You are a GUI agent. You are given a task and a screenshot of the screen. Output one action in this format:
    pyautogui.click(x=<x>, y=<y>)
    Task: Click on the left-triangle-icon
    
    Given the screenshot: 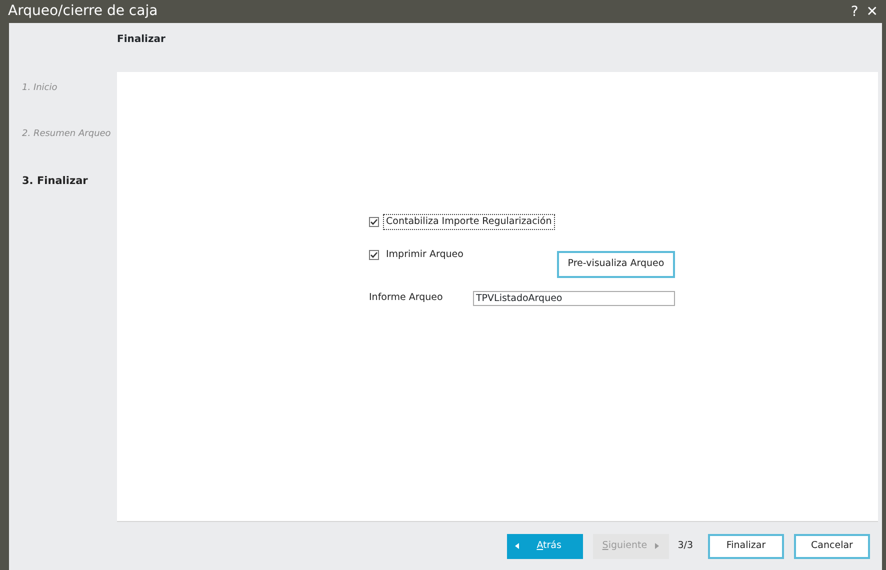 What is the action you would take?
    pyautogui.click(x=516, y=545)
    